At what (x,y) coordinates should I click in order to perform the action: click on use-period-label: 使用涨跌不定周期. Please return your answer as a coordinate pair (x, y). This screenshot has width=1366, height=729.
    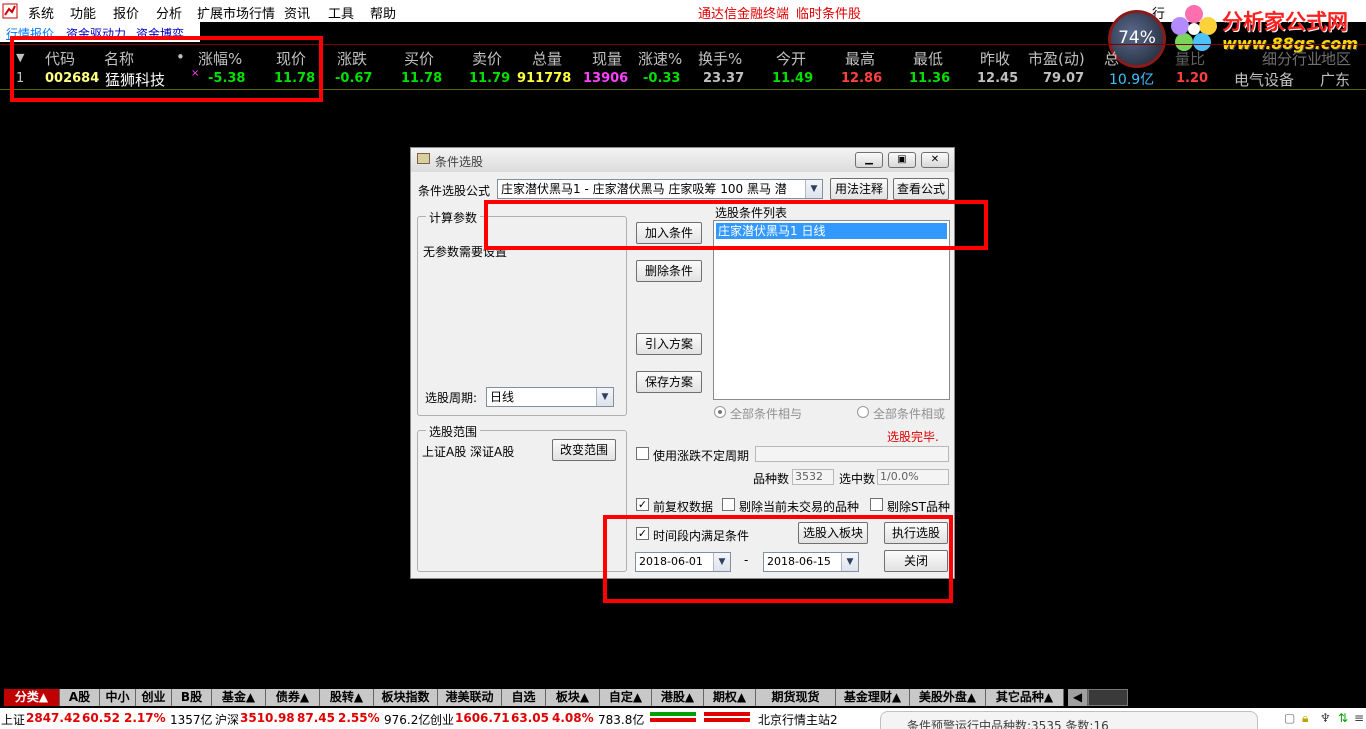
    Looking at the image, I should click on (701, 456).